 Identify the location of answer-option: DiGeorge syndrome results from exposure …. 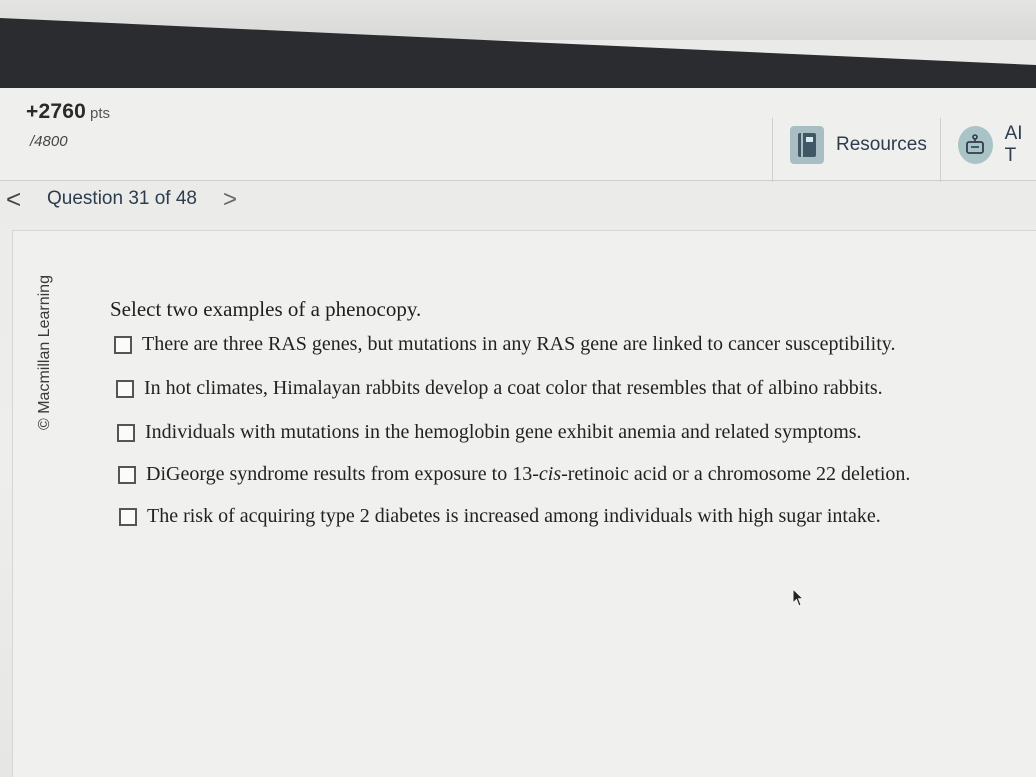
(514, 474).